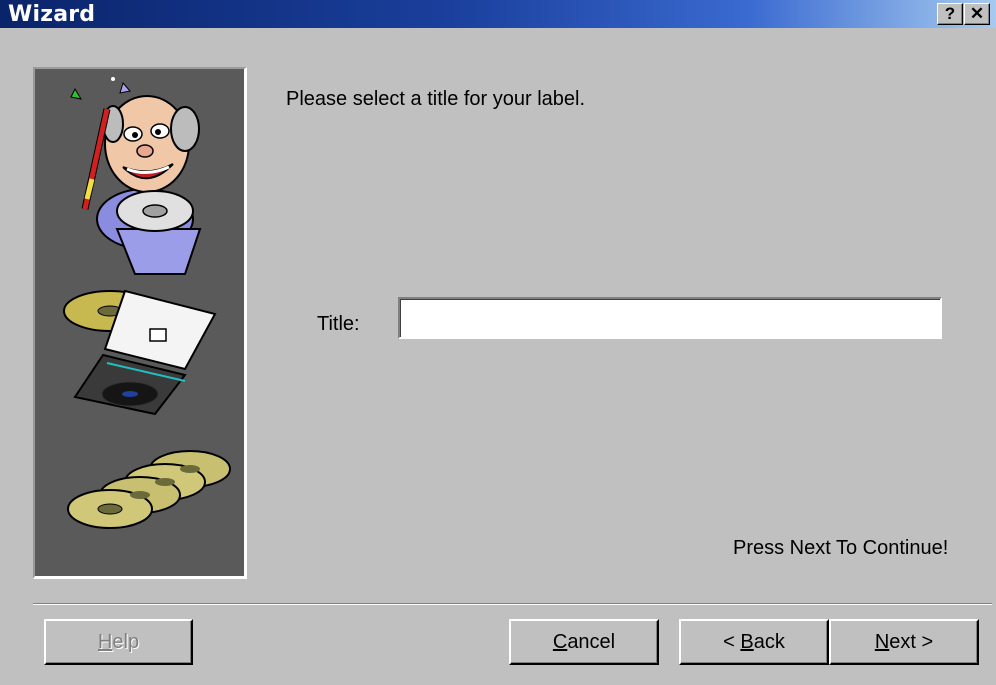 The width and height of the screenshot is (996, 685). I want to click on footer-separator, so click(512, 604).